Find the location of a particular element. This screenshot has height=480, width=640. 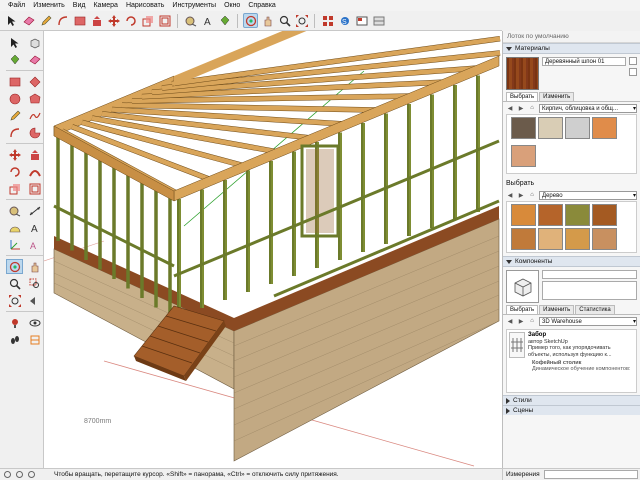

materials-library-select-2: Дерево ▾ is located at coordinates (588, 195).